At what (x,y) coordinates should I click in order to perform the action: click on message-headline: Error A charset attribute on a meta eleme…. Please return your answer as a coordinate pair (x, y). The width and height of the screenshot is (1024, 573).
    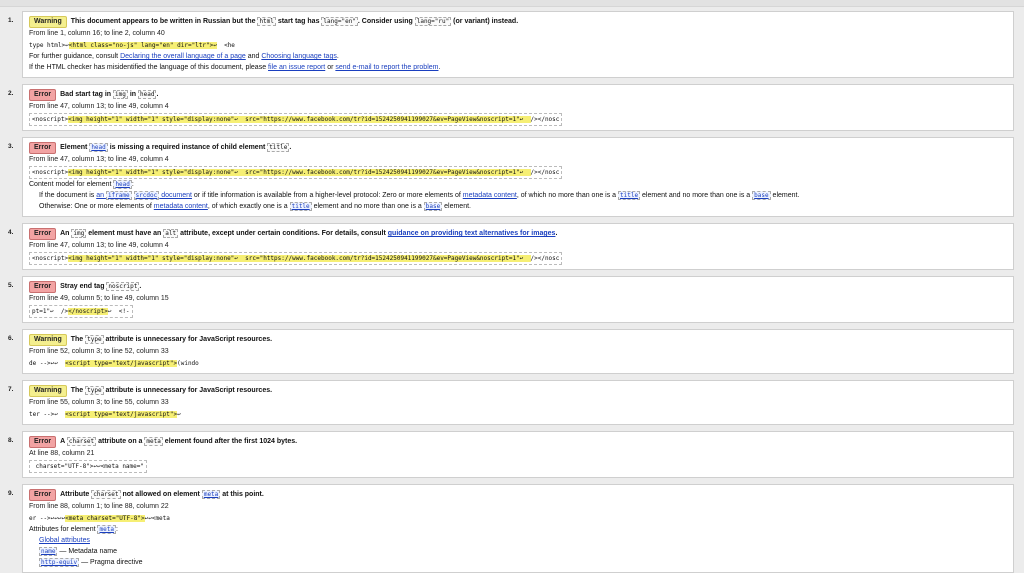
    Looking at the image, I should click on (518, 442).